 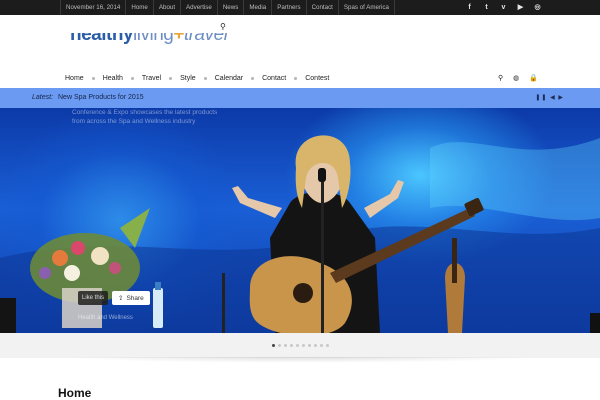 I want to click on nav-item-health: Health, so click(x=113, y=78).